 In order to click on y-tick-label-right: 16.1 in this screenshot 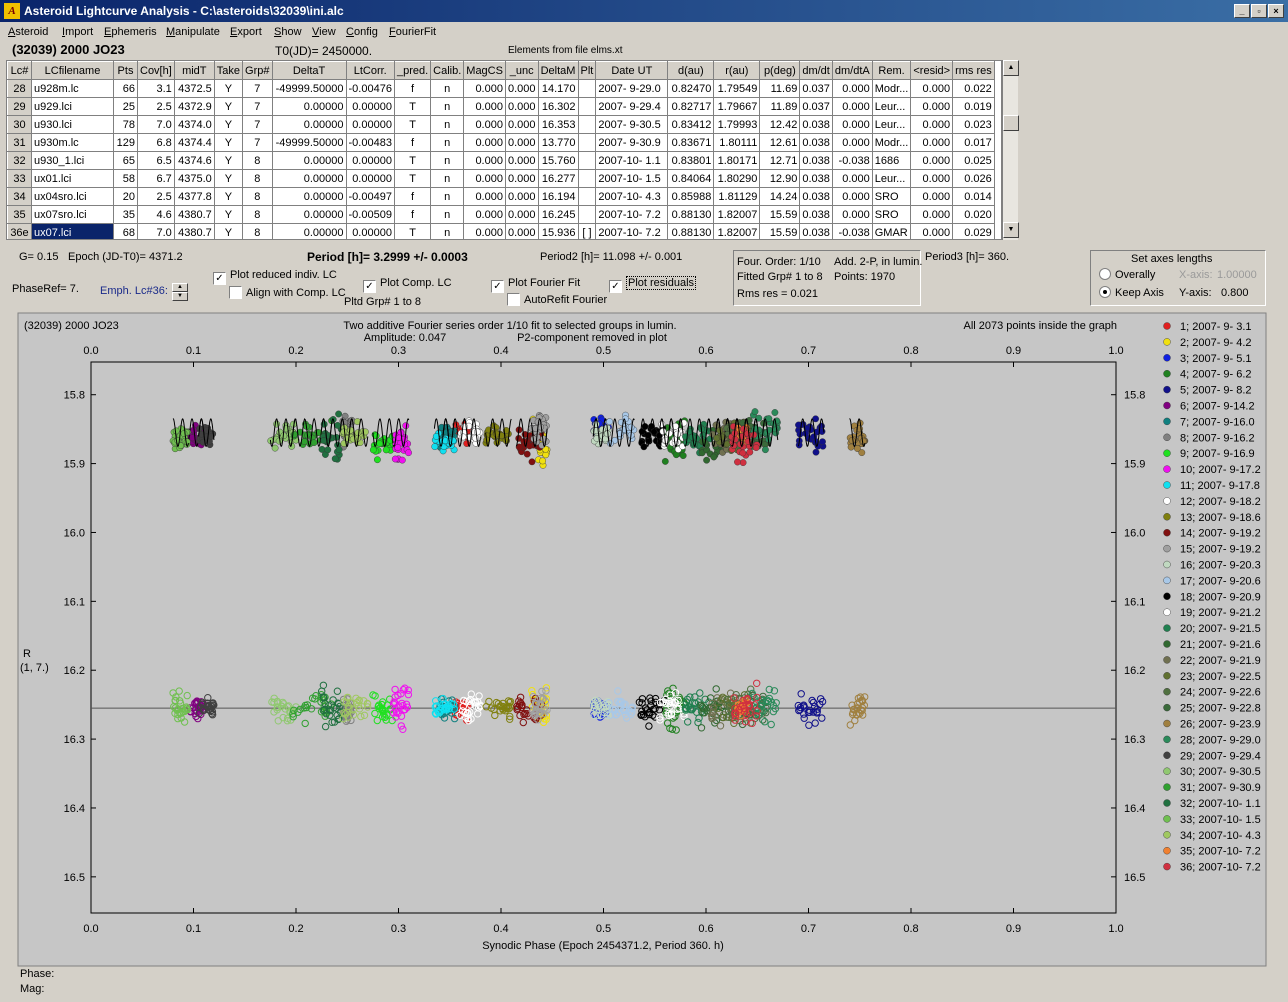, I will do `click(1134, 602)`.